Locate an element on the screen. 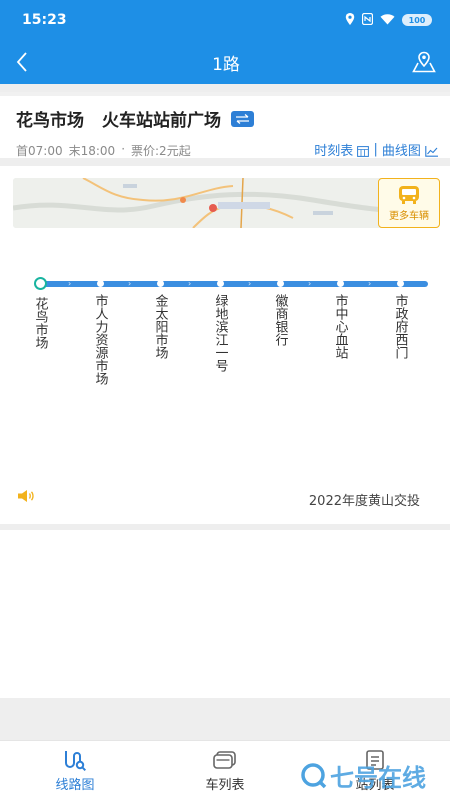 The width and height of the screenshot is (450, 800). timetable-icon is located at coordinates (363, 151).